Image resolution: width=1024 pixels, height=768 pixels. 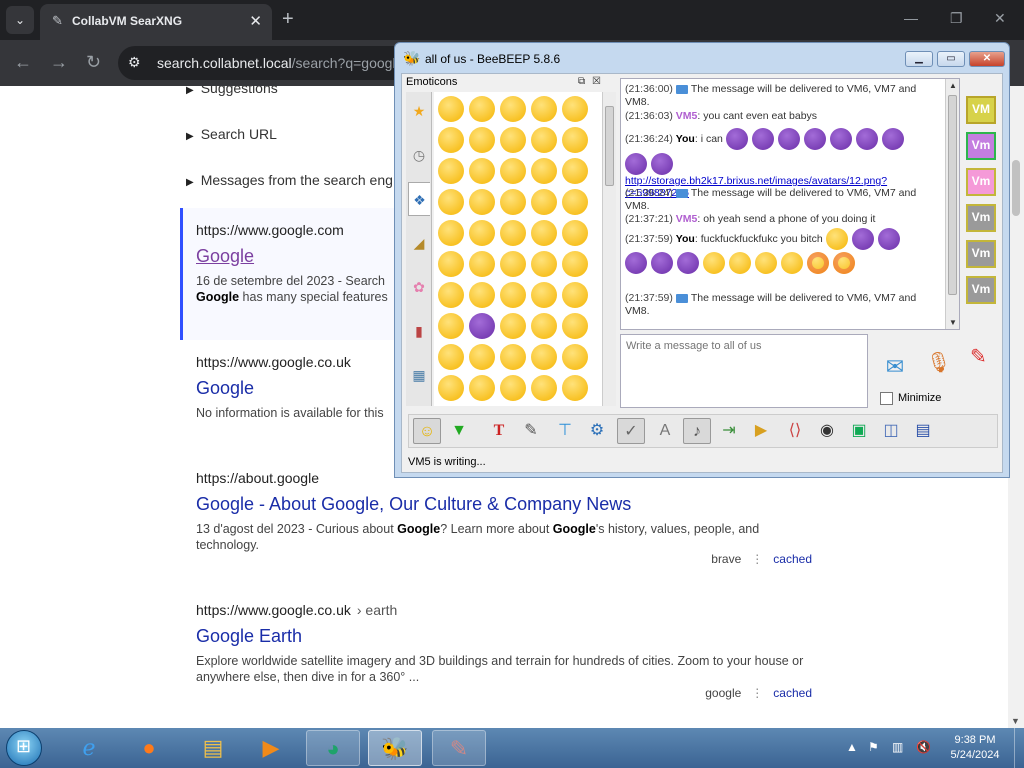 What do you see at coordinates (911, 18) in the screenshot?
I see `minimize-window-icon: —` at bounding box center [911, 18].